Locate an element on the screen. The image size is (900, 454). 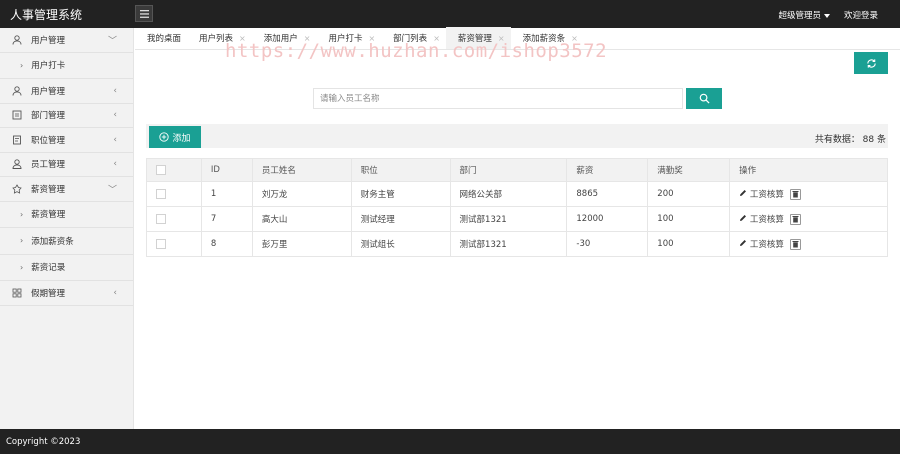
user-icon is located at coordinates (17, 91).